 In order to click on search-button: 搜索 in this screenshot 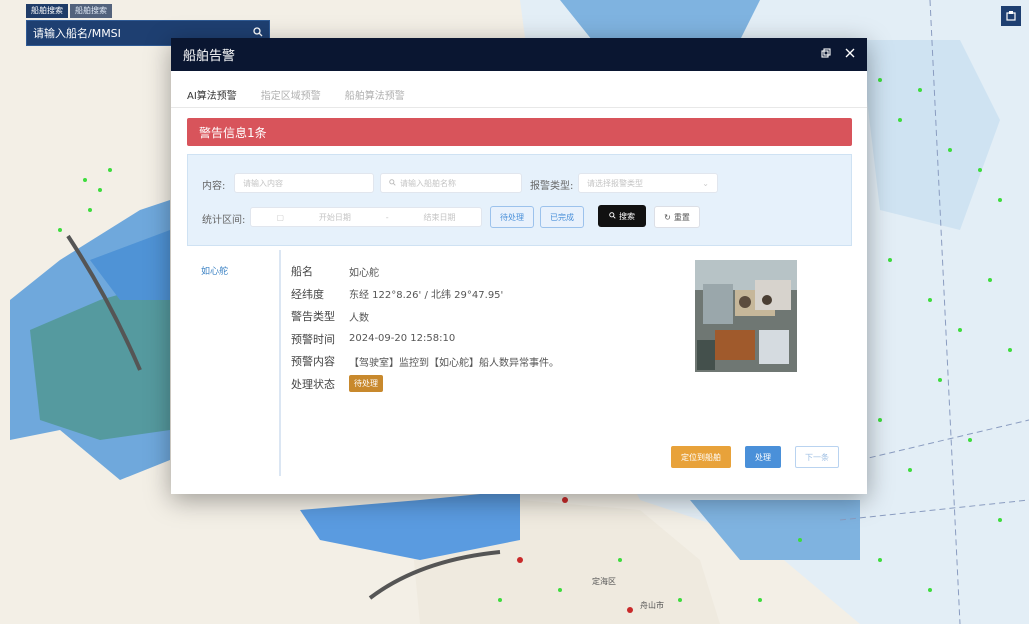, I will do `click(622, 216)`.